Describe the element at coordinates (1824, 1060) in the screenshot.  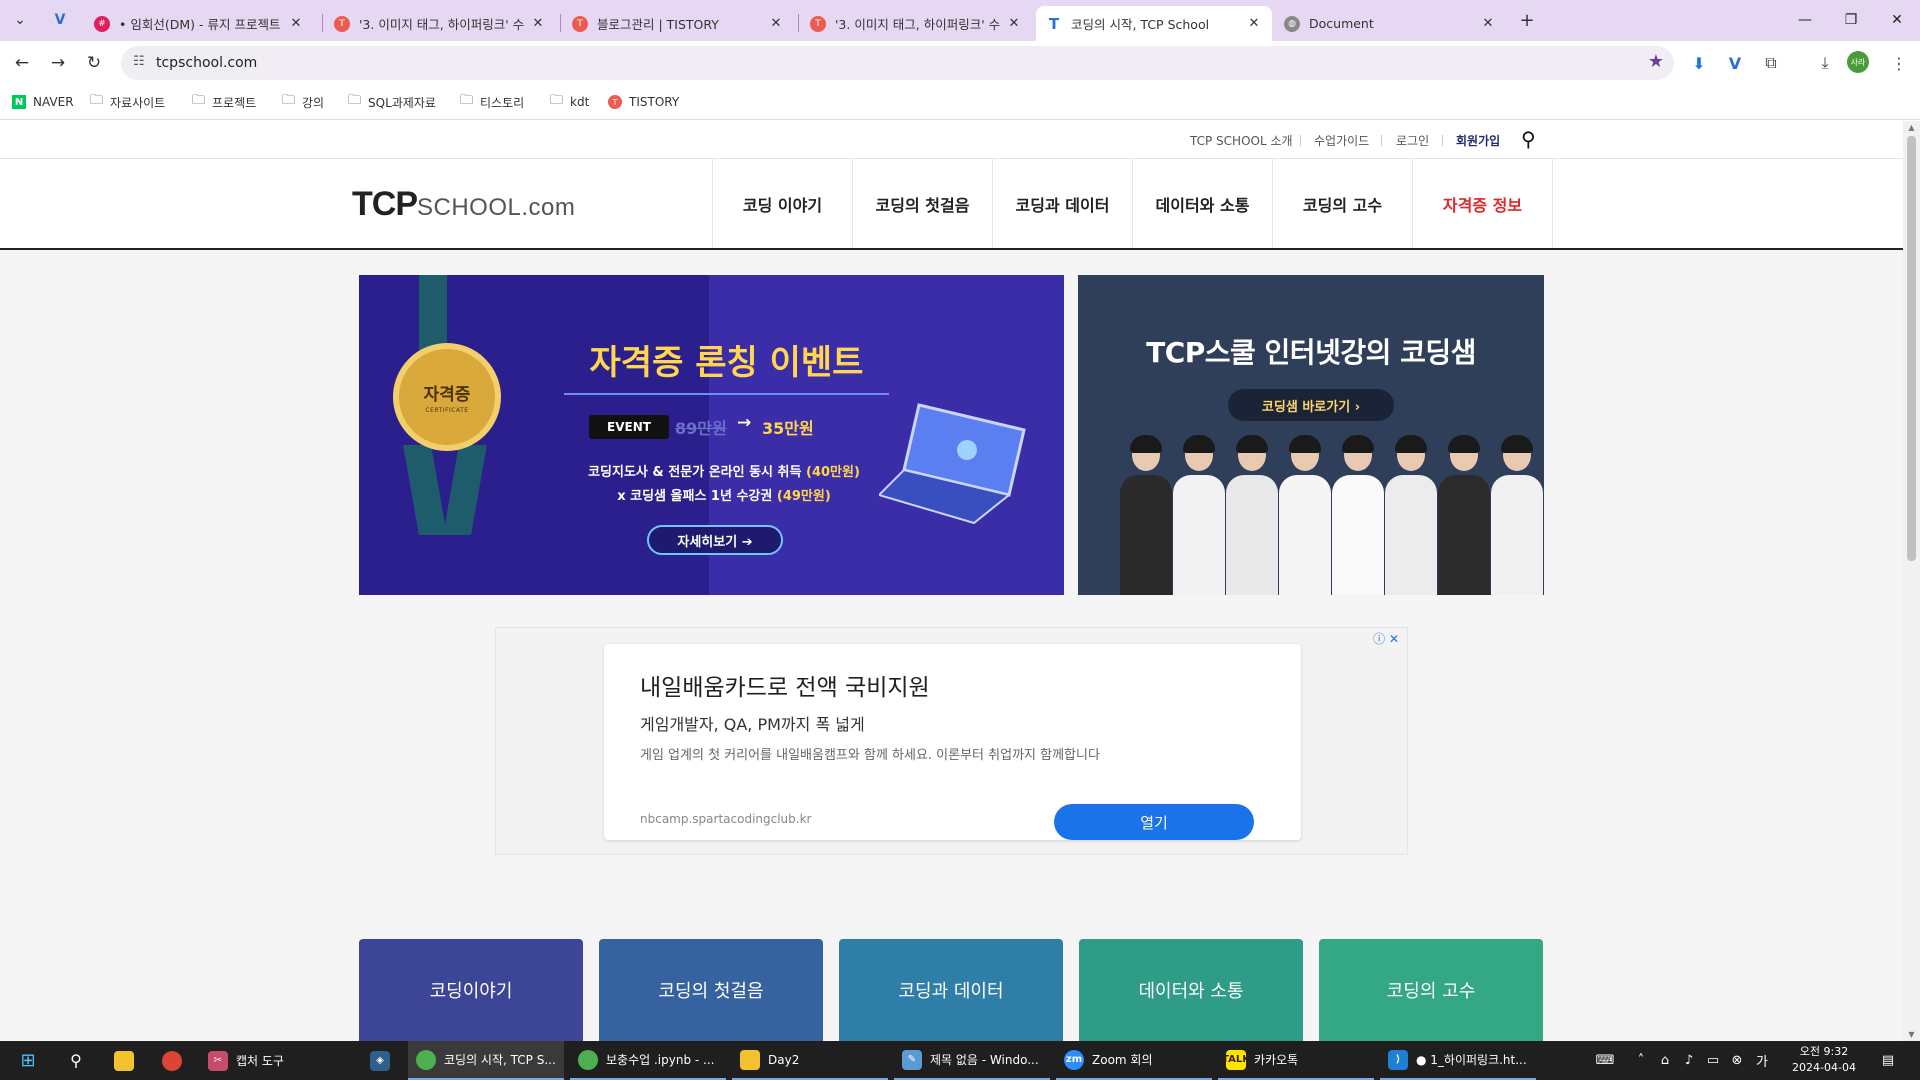
I see `system-clock: 오전 9:32 2024-04-04` at that location.